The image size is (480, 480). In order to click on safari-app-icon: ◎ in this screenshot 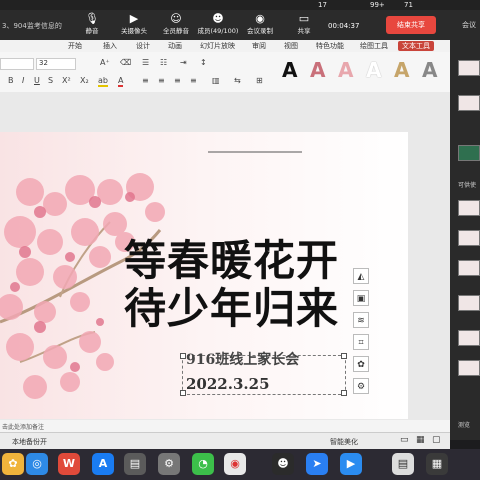, I will do `click(37, 464)`.